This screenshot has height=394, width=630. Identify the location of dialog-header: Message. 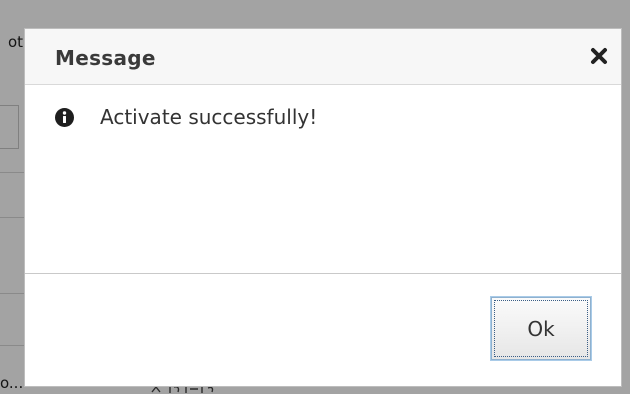
(323, 57).